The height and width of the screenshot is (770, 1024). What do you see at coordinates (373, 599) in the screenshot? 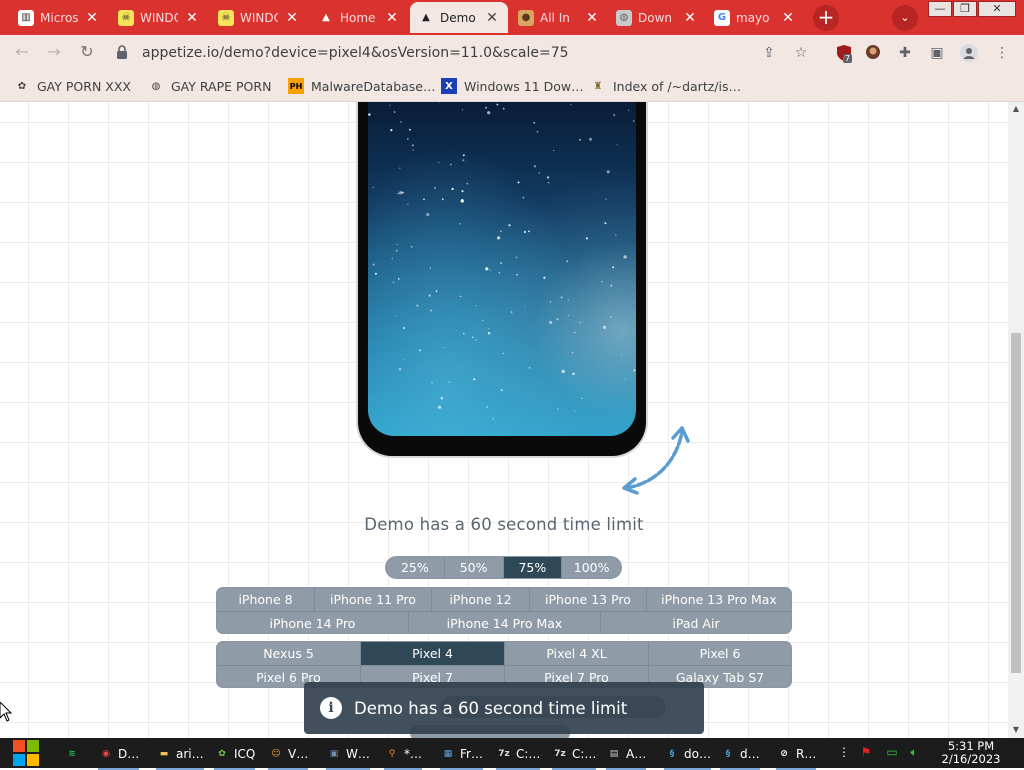
I see `device-option: iPhone 11 Pro` at bounding box center [373, 599].